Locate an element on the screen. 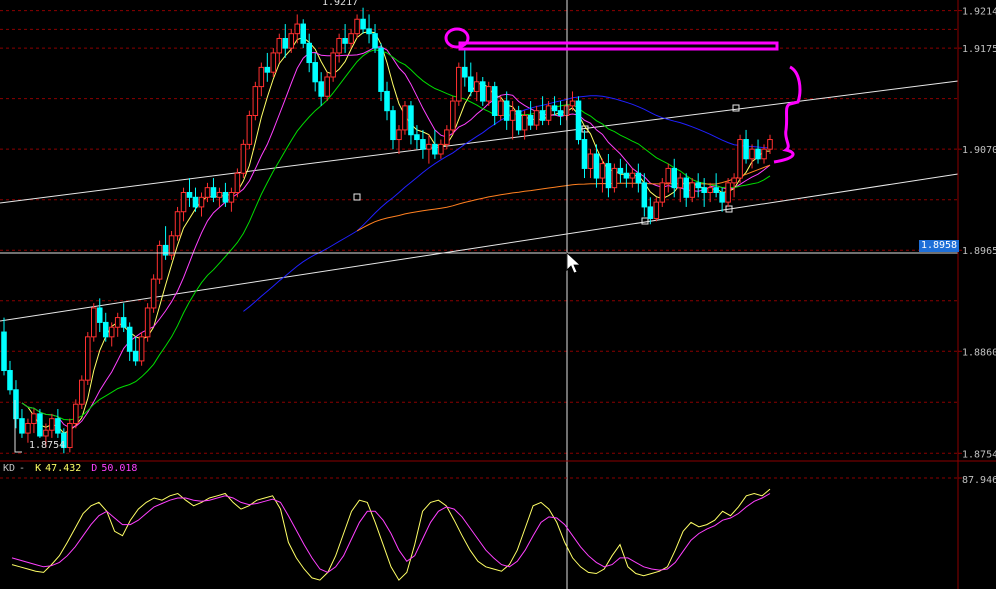  price-tick-label: 1.8860 is located at coordinates (979, 352).